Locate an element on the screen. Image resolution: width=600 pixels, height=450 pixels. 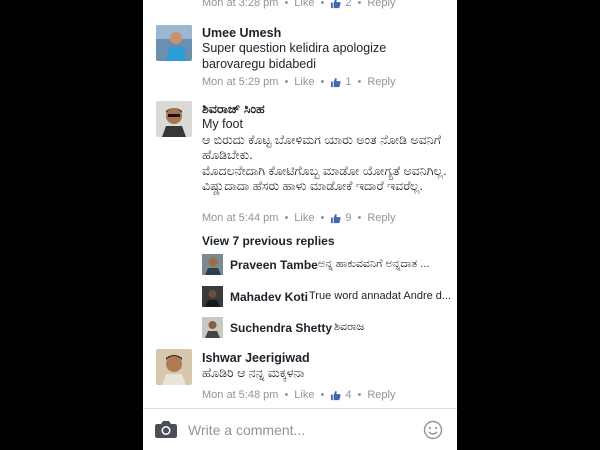
commenter-name: Ishwar Jeerigiwad is located at coordinates (256, 358).